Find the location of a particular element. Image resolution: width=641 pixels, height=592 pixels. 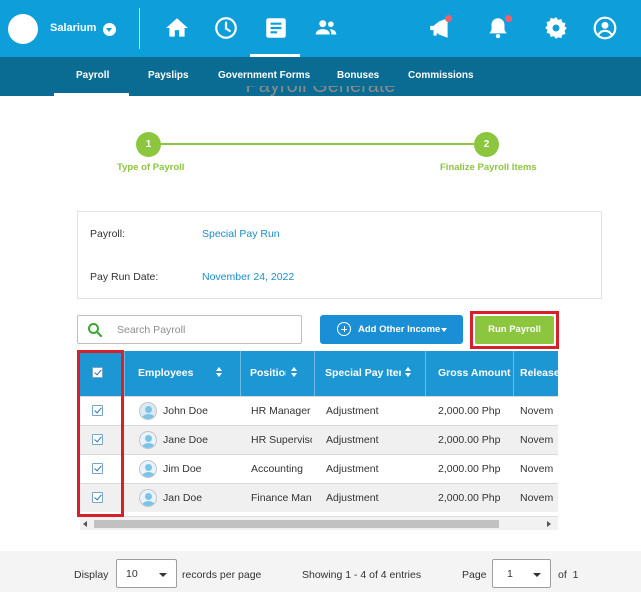

page-title-wrapper: Payroll Generate is located at coordinates (320, 91).